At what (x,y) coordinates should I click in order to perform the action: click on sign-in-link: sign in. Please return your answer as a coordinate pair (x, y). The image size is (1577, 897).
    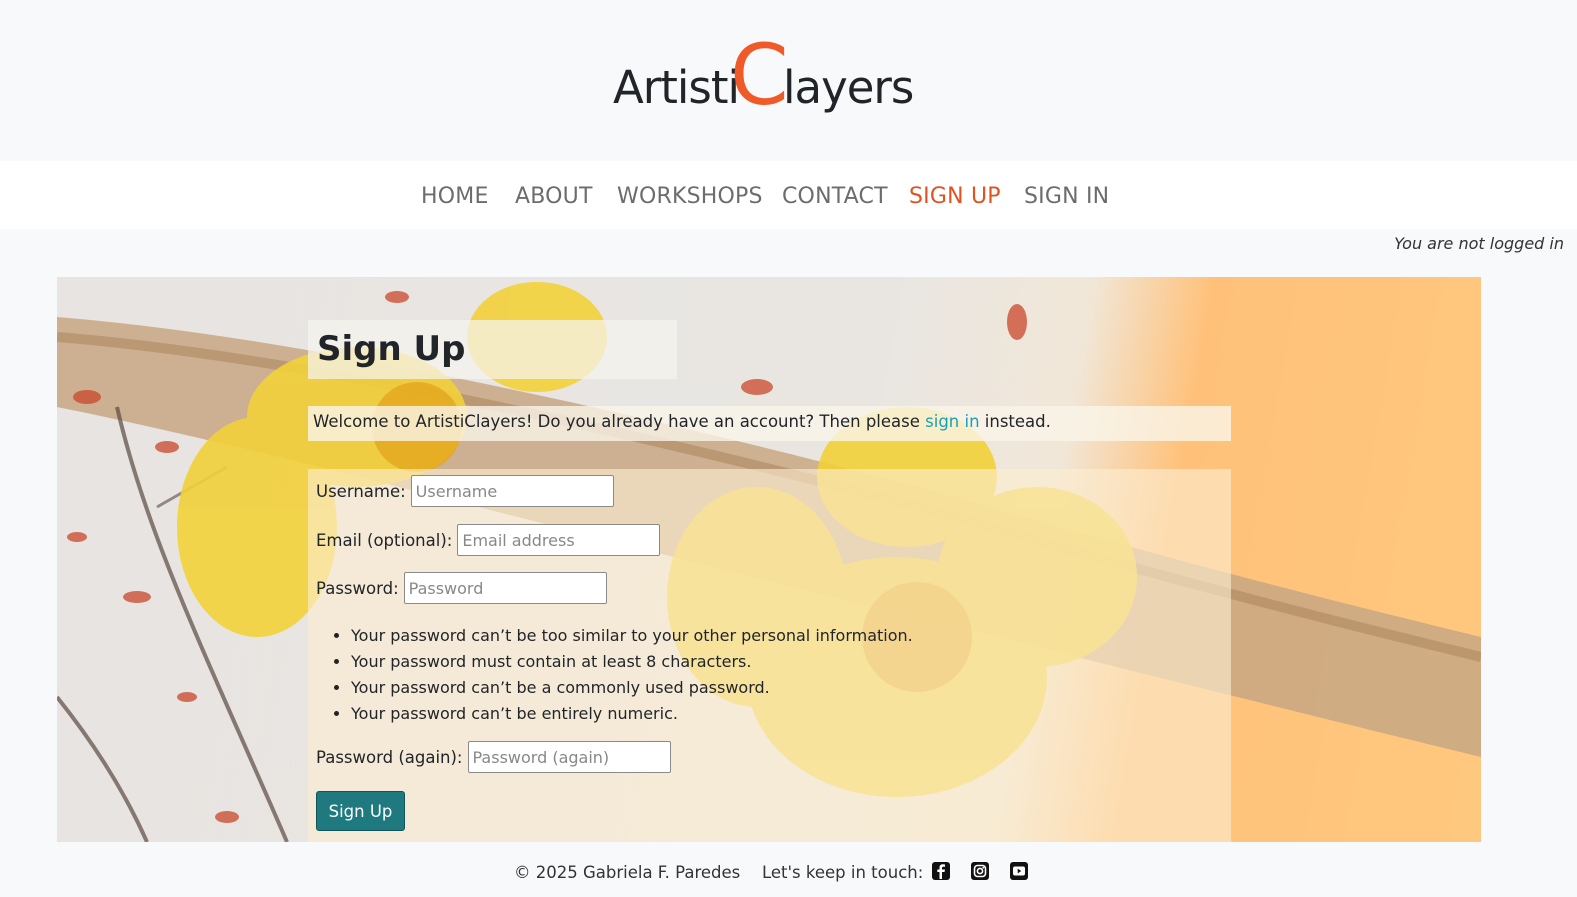
    Looking at the image, I should click on (952, 421).